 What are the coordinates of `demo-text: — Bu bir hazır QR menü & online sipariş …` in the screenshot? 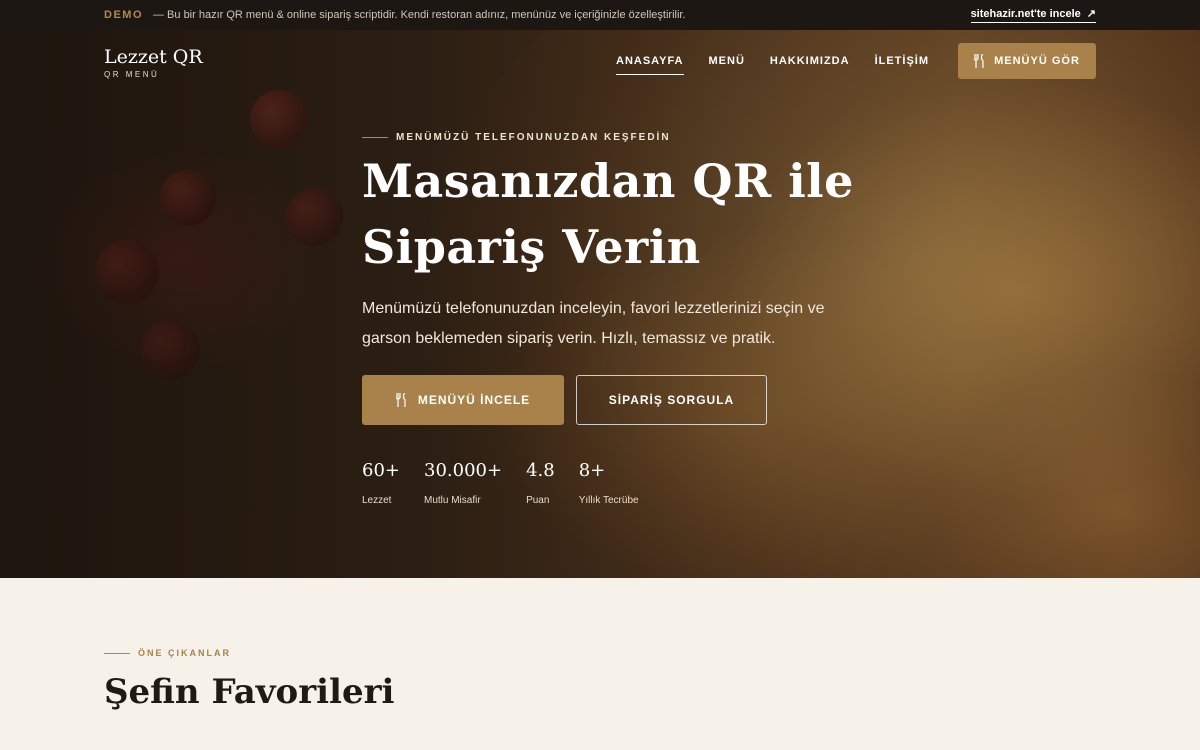 It's located at (419, 15).